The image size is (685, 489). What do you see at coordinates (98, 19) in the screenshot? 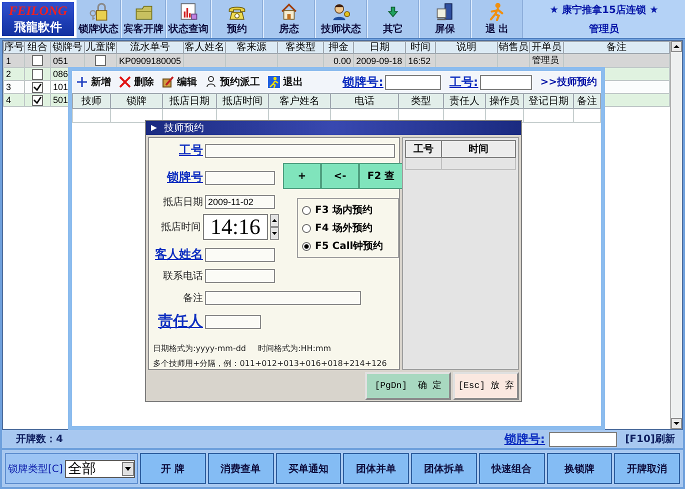
I see `toolbar-button: 锁牌状态` at bounding box center [98, 19].